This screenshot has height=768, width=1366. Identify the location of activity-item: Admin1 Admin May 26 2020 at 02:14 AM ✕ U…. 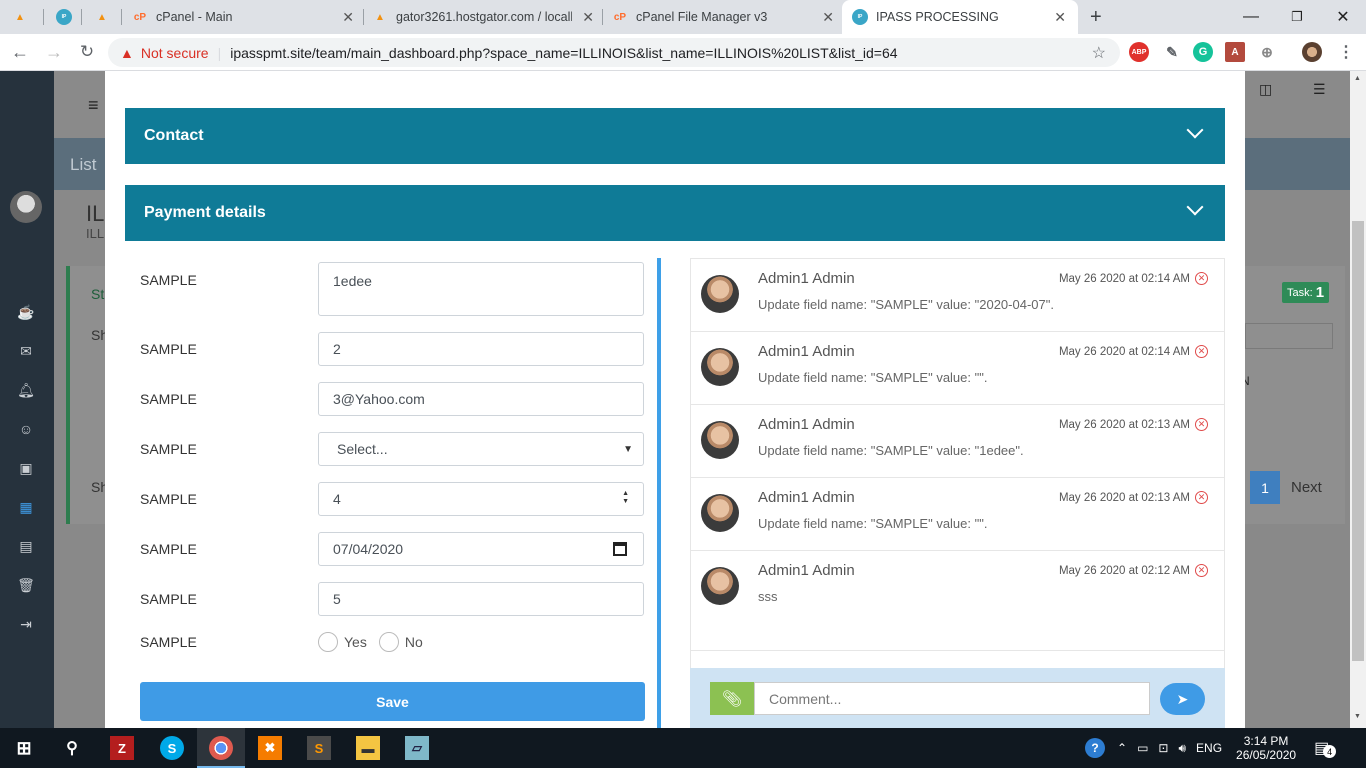
(957, 368).